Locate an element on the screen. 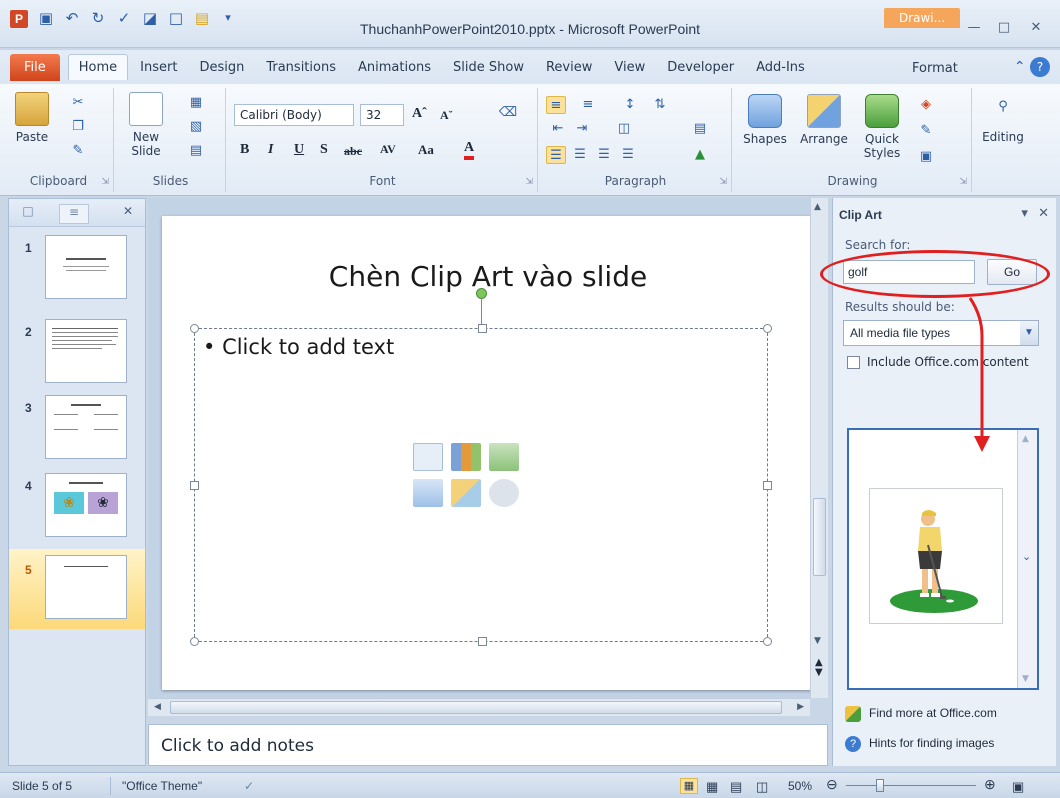 This screenshot has height=798, width=1060. zoom-slider-track is located at coordinates (911, 785).